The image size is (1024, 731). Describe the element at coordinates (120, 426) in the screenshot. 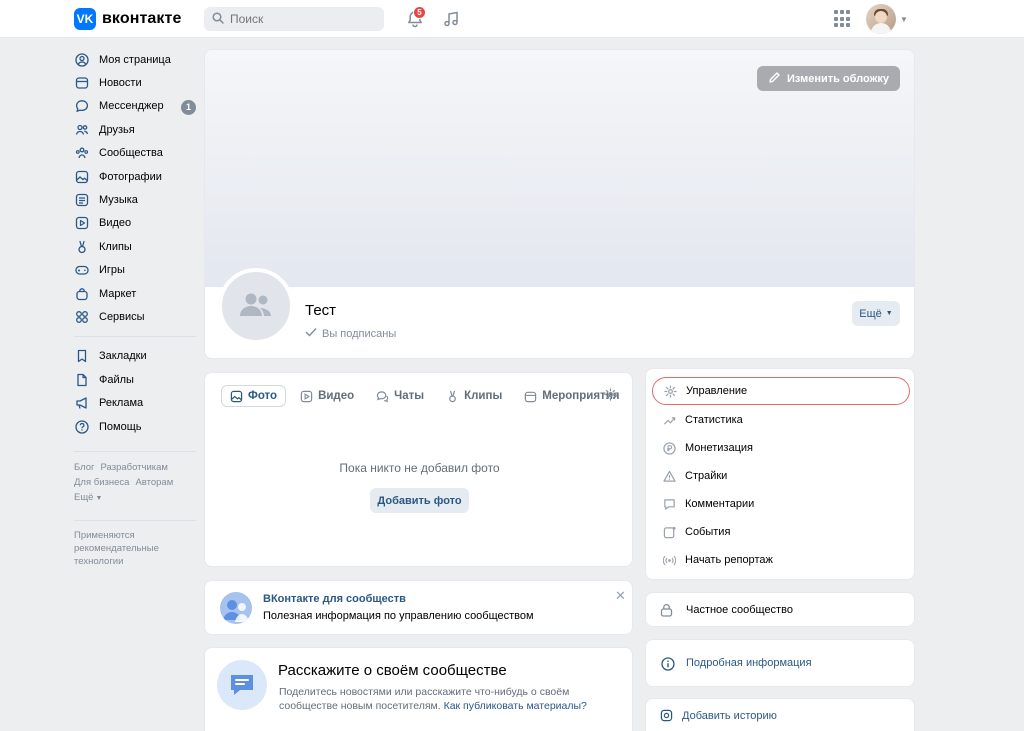

I see `sidebar-item-label: Помощь` at that location.